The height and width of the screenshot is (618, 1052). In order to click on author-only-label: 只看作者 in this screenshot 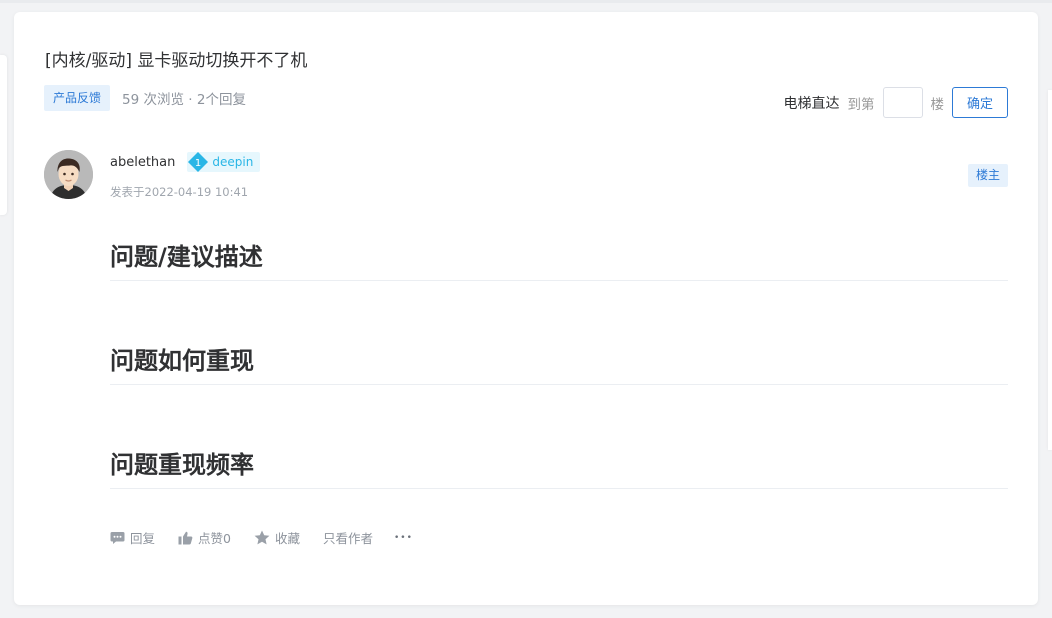, I will do `click(347, 538)`.